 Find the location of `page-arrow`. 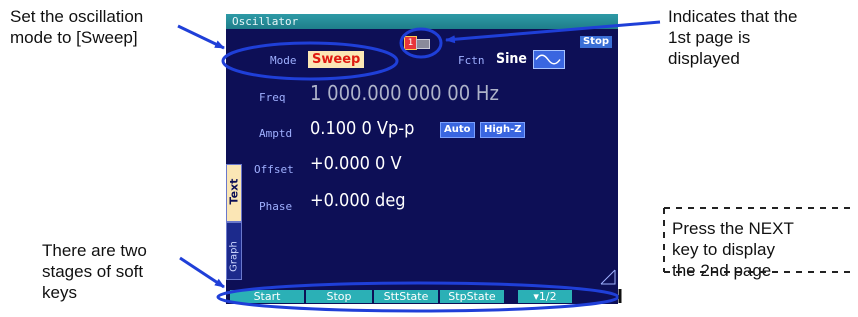

page-arrow is located at coordinates (553, 32).